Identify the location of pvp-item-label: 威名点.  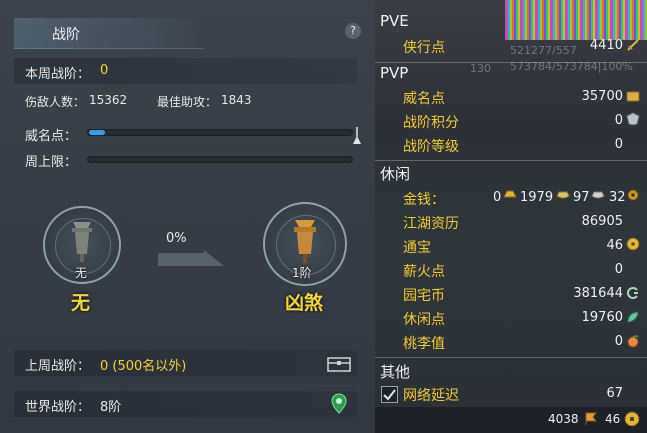
(424, 99).